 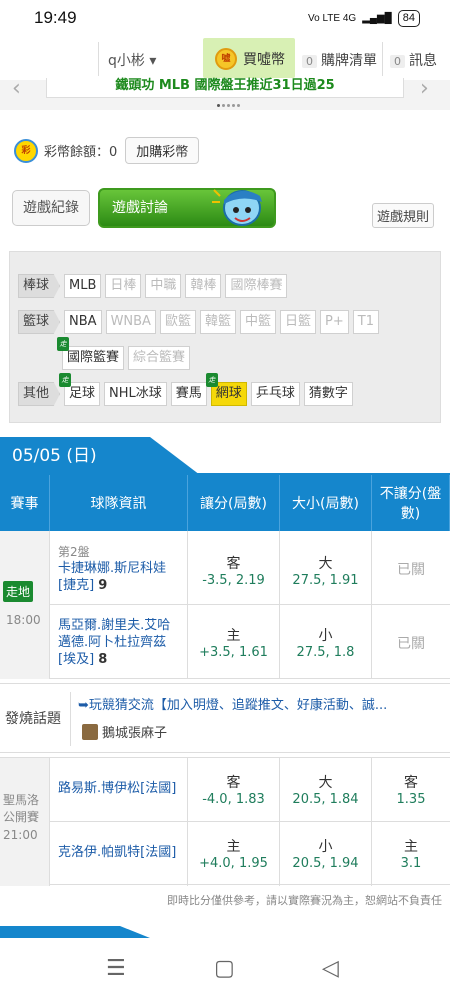 I want to click on chip-wnba: WNBA, so click(x=130, y=322).